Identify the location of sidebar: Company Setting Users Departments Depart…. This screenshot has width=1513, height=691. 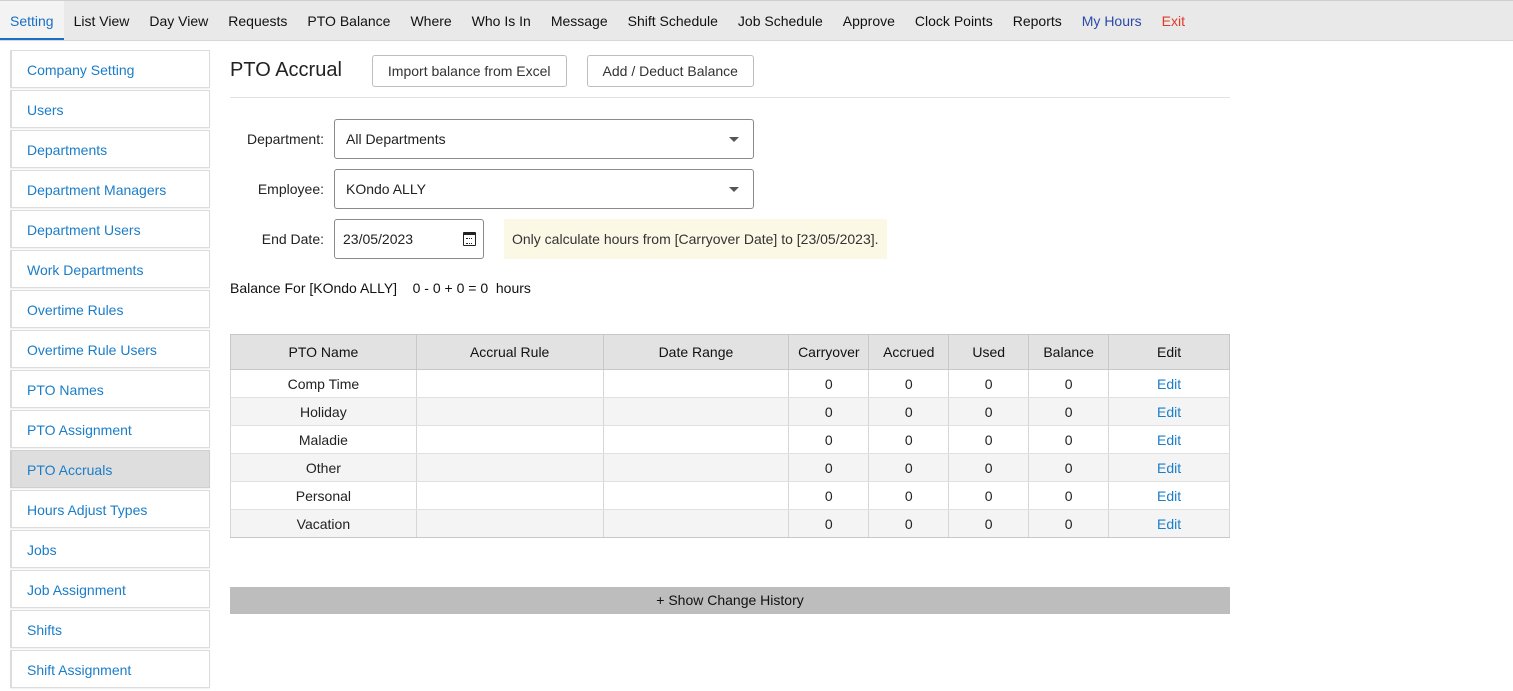
(110, 370).